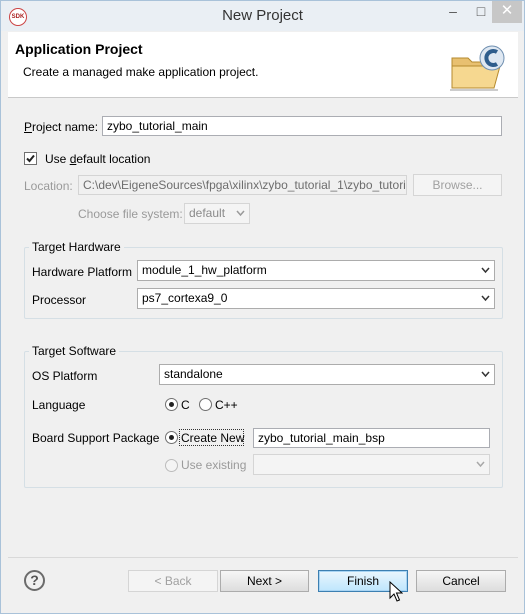 This screenshot has height=614, width=525. What do you see at coordinates (262, 16) in the screenshot?
I see `title-bar: SDK New Project – □ ✕` at bounding box center [262, 16].